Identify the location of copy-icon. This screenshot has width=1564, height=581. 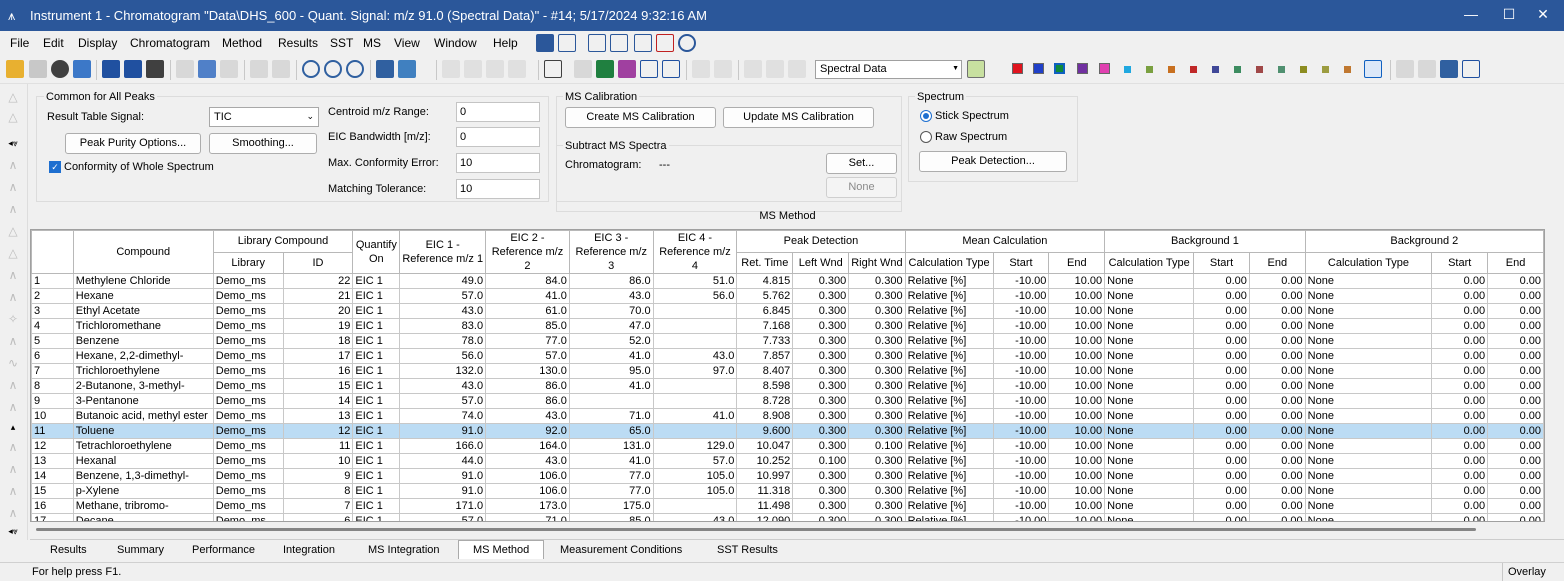
(207, 69).